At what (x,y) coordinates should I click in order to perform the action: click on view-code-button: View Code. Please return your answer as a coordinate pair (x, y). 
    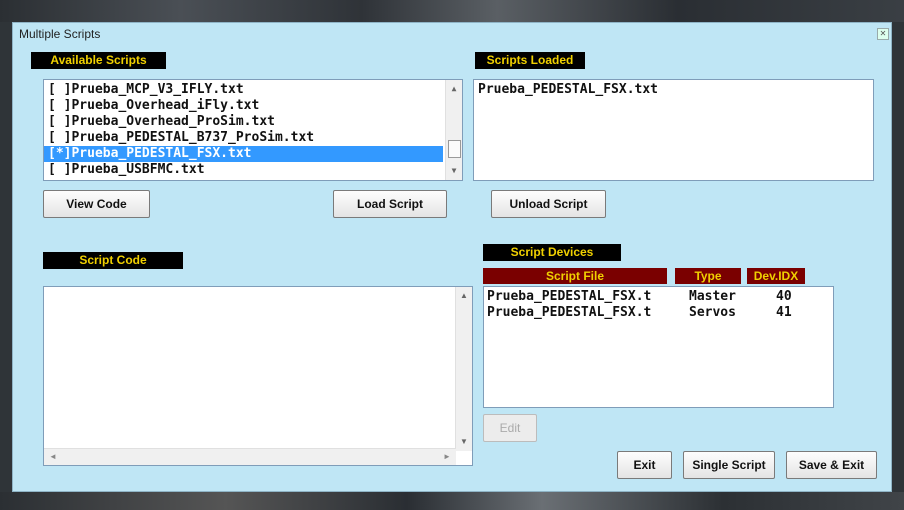
    Looking at the image, I should click on (96, 204).